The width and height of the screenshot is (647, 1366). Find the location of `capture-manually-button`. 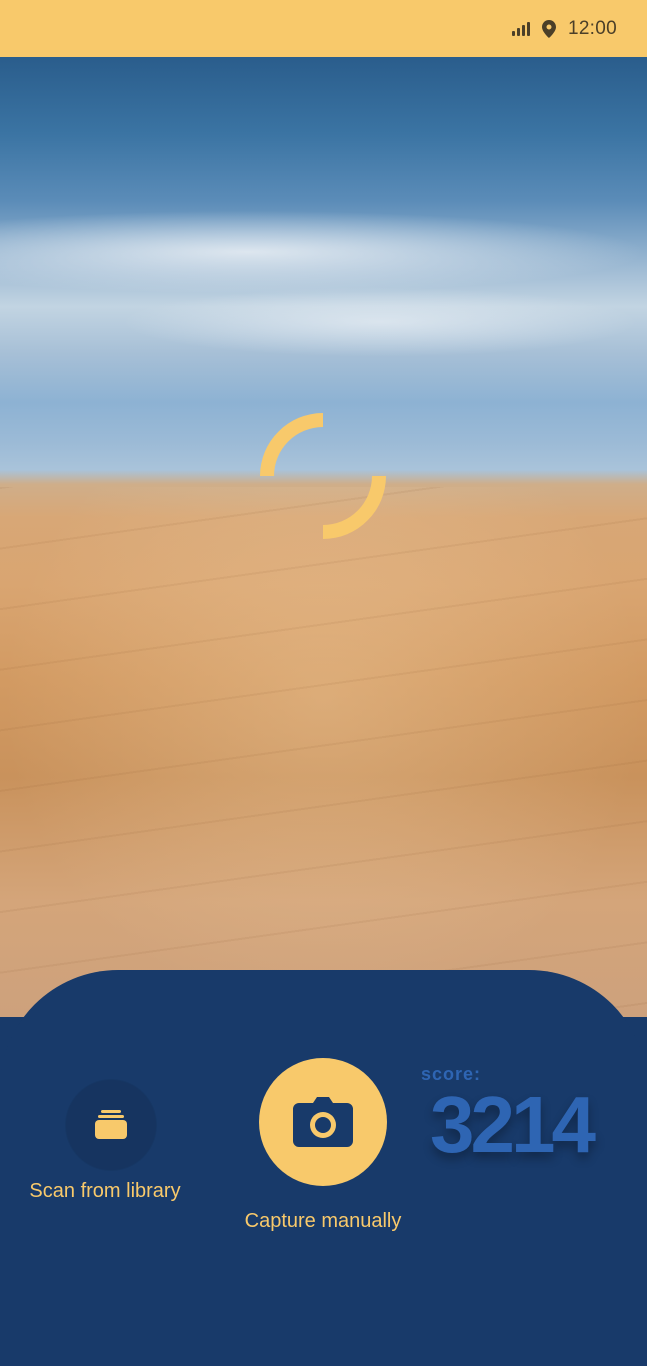

capture-manually-button is located at coordinates (323, 1122).